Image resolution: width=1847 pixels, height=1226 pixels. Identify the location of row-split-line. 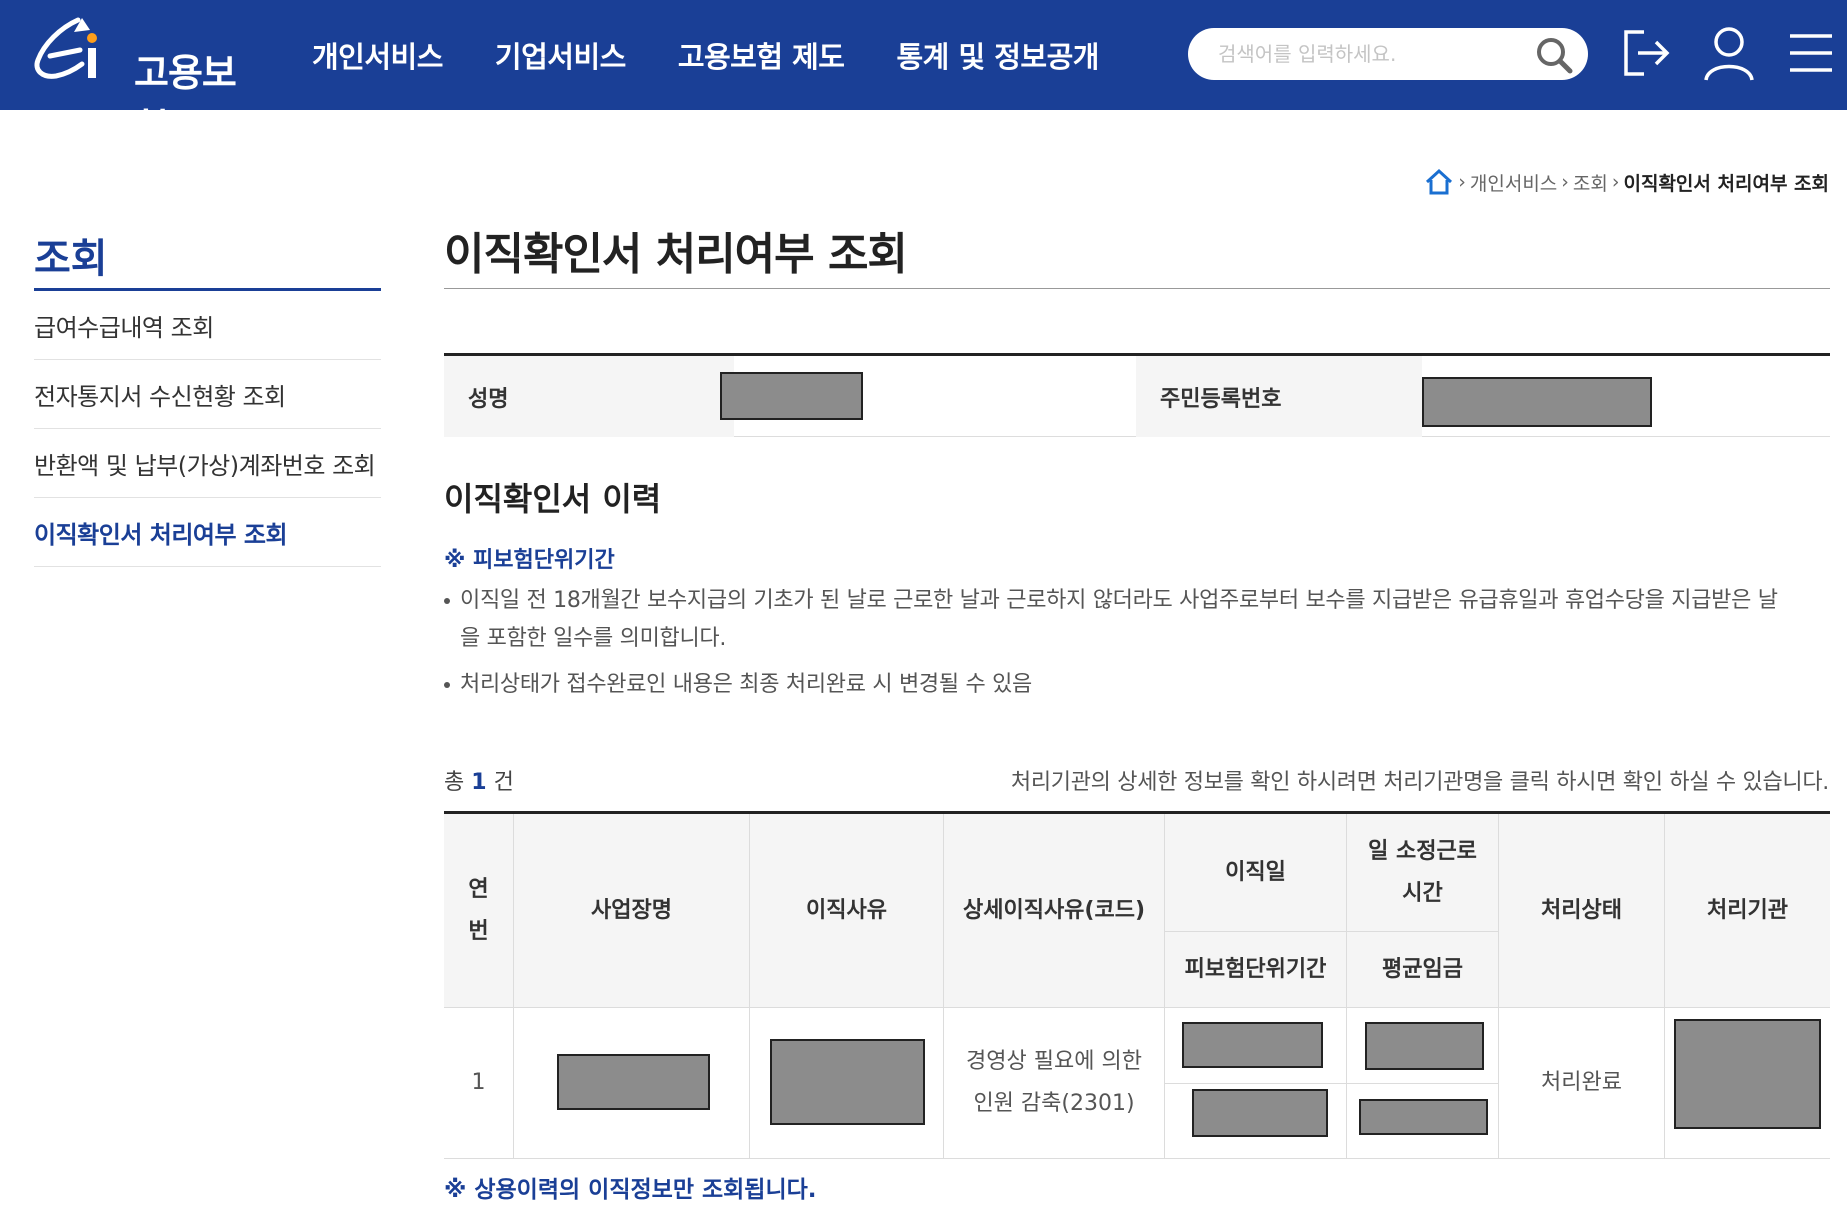
(1332, 1083).